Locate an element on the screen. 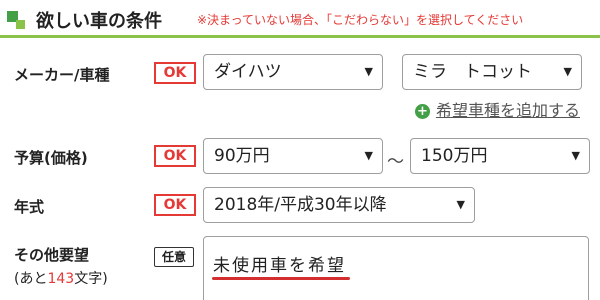 The image size is (600, 300). add-model-link: + 希望車種を追加する is located at coordinates (497, 109).